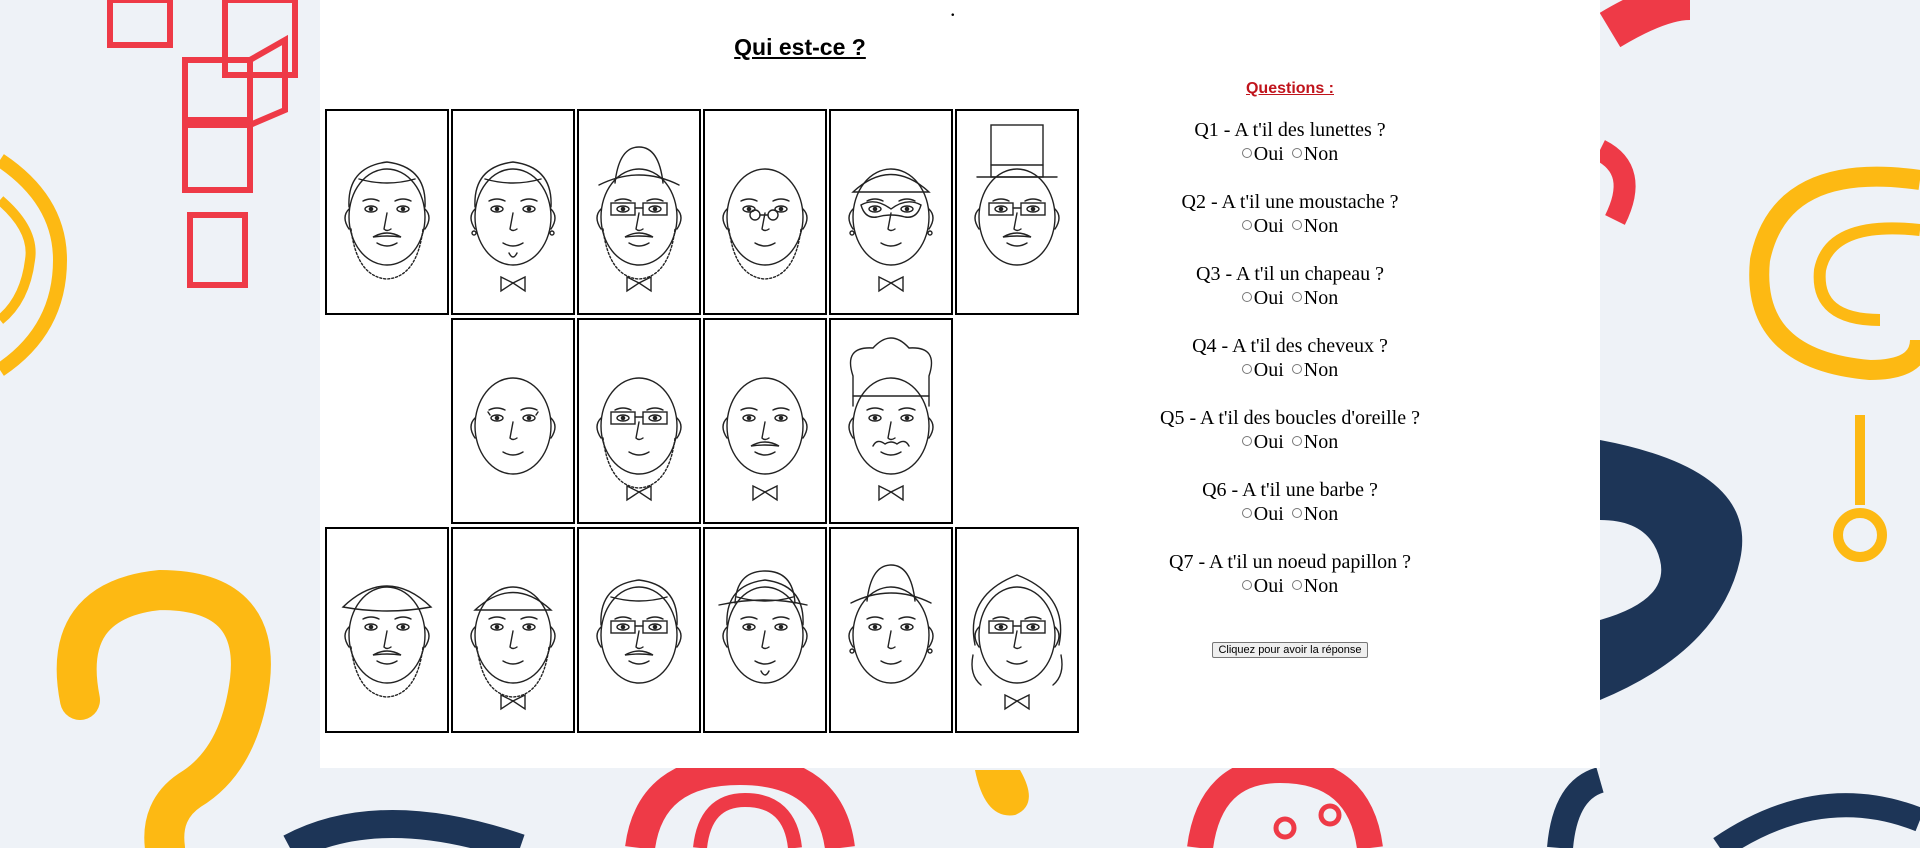 The image size is (1920, 848). I want to click on question-block: Q4 - A t'il des cheveux ? Oui Non, so click(1290, 358).